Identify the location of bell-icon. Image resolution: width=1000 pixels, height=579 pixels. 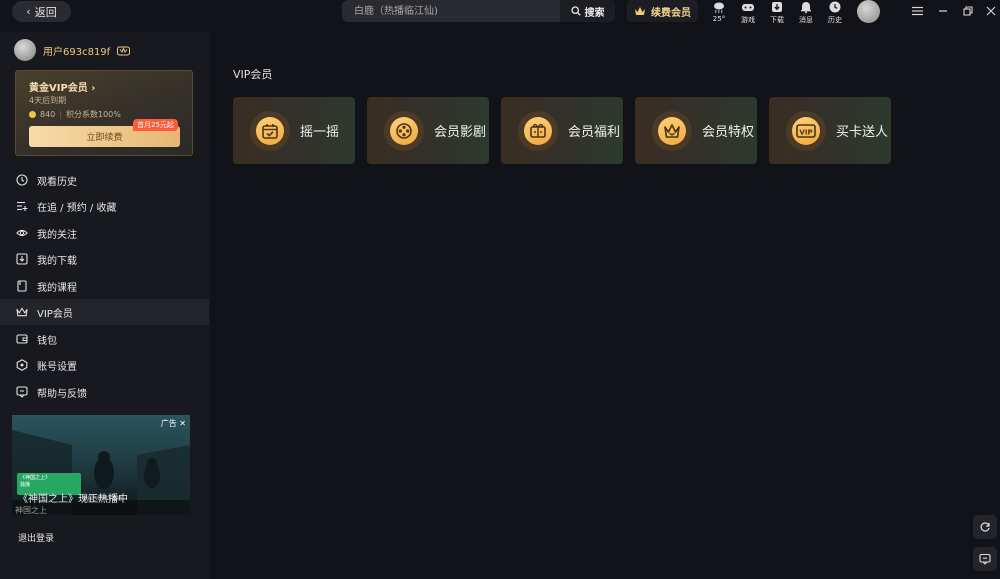
(806, 8).